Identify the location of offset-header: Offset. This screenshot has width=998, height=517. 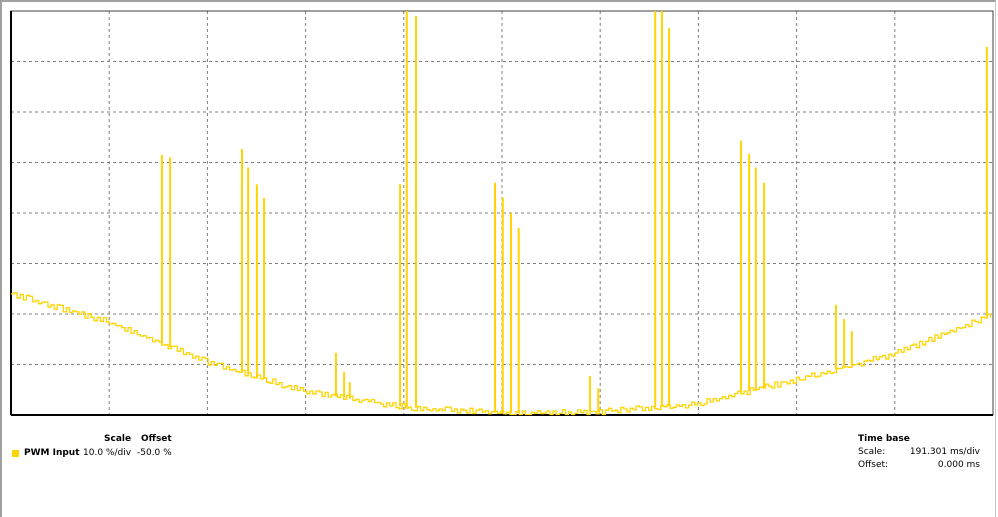
(156, 439).